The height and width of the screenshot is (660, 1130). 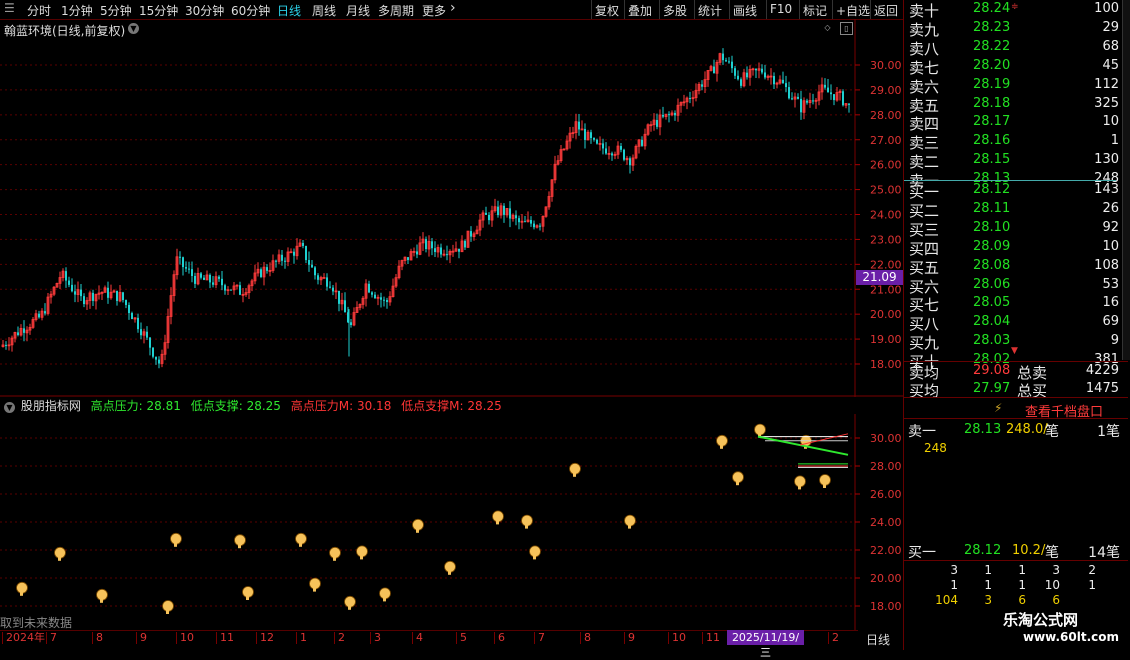 I want to click on bid-row: 买八 28.04 69, so click(x=1013, y=323).